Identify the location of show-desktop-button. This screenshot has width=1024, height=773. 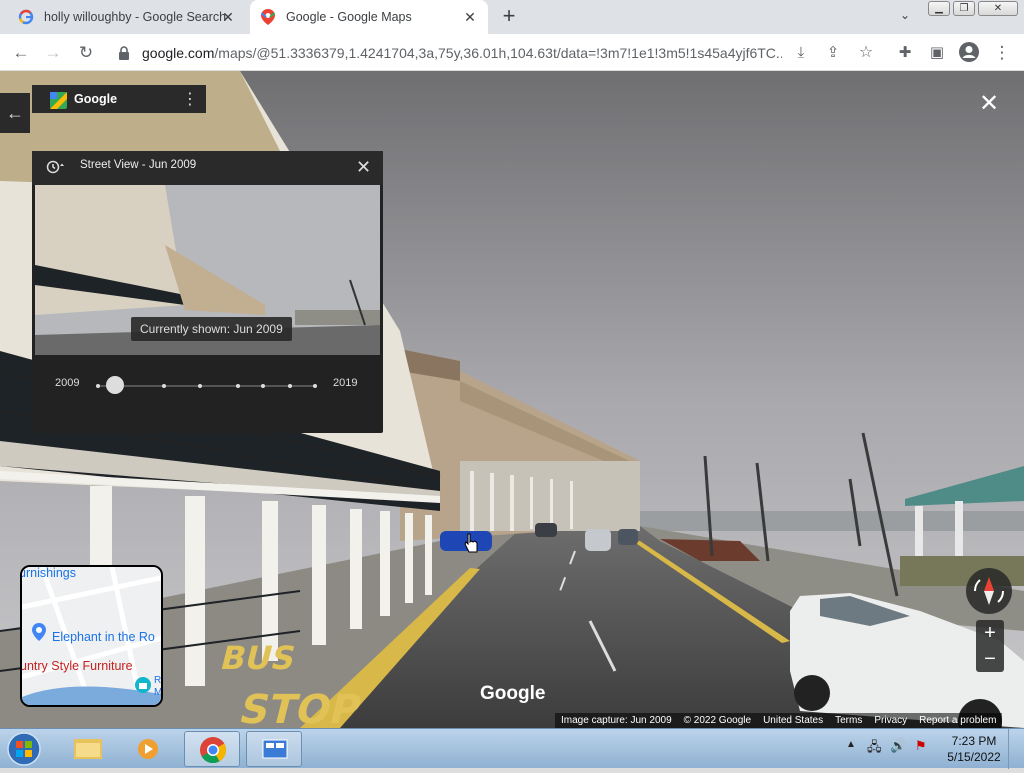
(1016, 749).